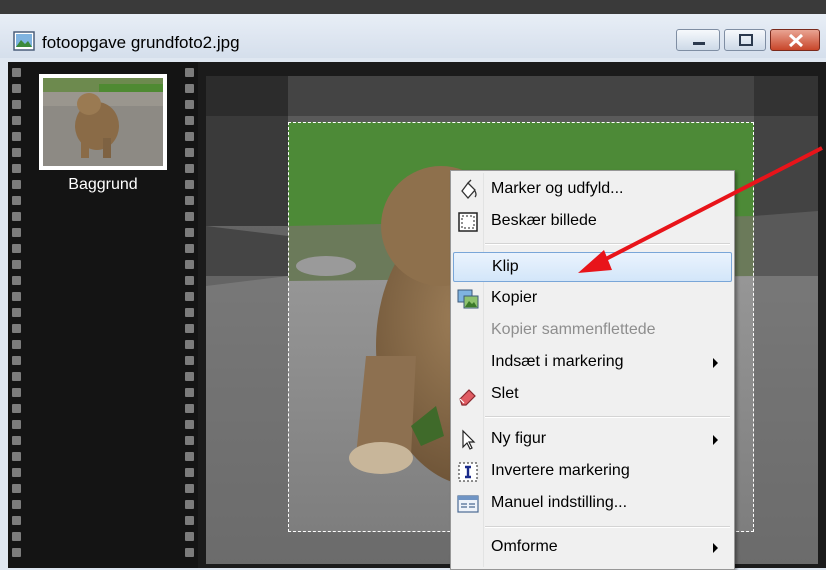 Image resolution: width=826 pixels, height=570 pixels. What do you see at coordinates (524, 546) in the screenshot?
I see `menu-item-label: Omforme` at bounding box center [524, 546].